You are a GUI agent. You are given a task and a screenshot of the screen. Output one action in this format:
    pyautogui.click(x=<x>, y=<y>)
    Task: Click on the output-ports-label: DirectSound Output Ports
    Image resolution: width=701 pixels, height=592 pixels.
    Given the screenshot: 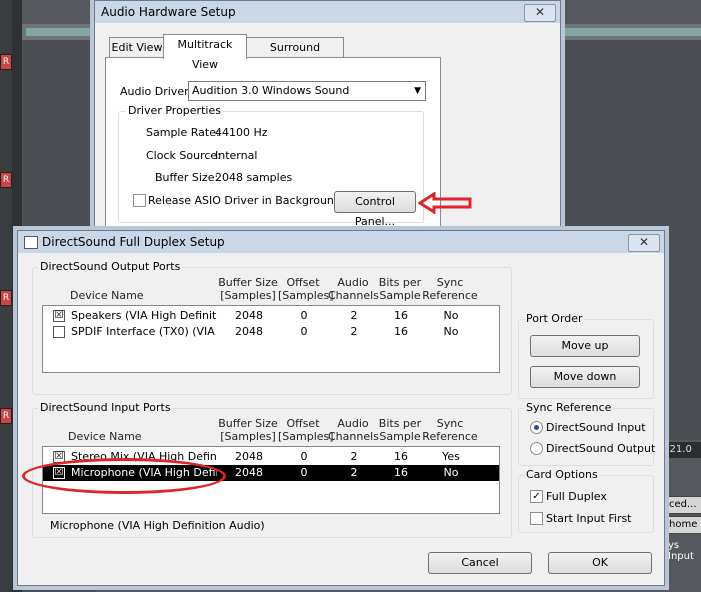 What is the action you would take?
    pyautogui.click(x=110, y=266)
    